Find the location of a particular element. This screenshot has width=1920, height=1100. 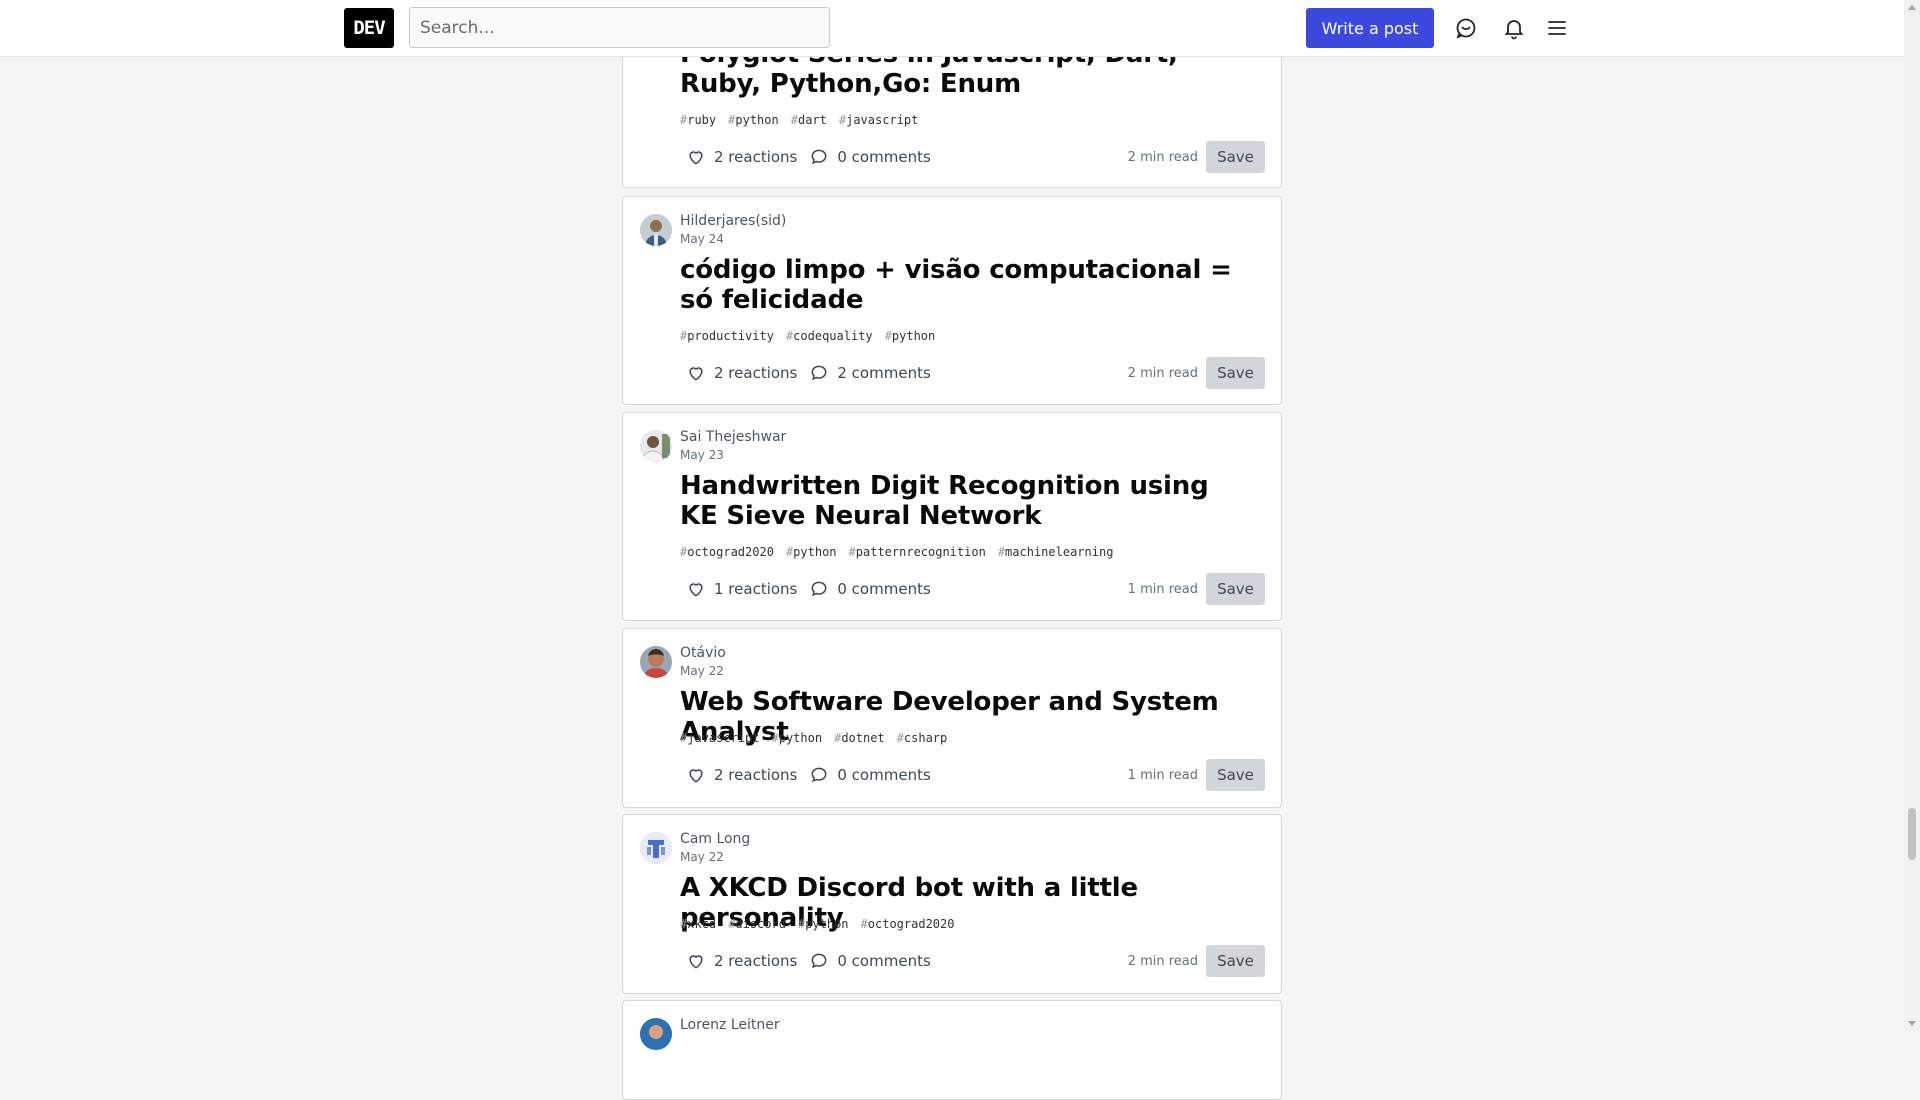

reactions-count: 1 reactions is located at coordinates (756, 589).